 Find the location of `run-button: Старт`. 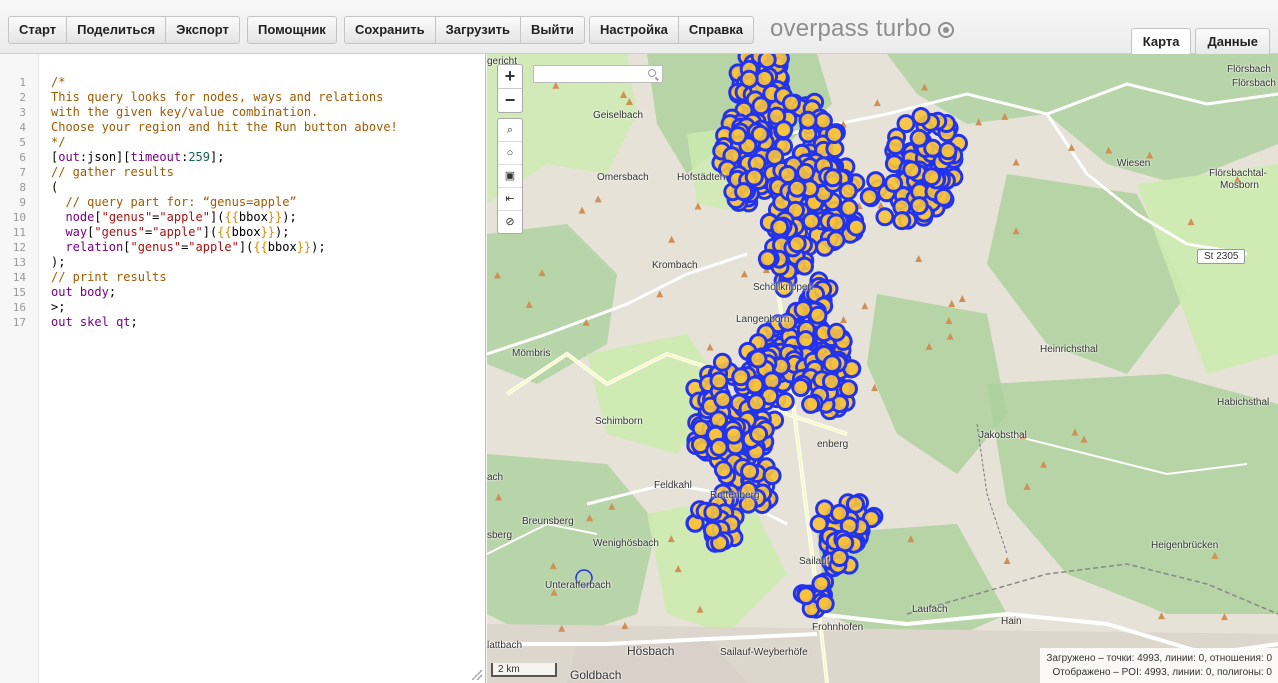

run-button: Старт is located at coordinates (38, 30).